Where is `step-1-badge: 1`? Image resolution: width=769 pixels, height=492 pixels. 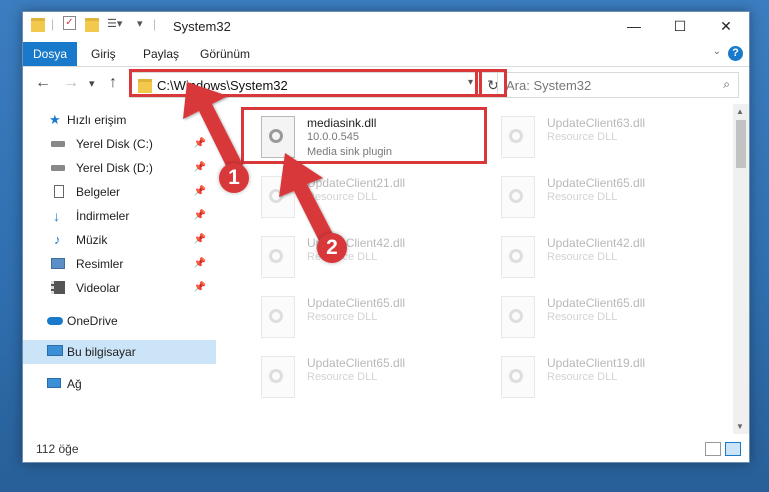
step-1-badge: 1 is located at coordinates (234, 178).